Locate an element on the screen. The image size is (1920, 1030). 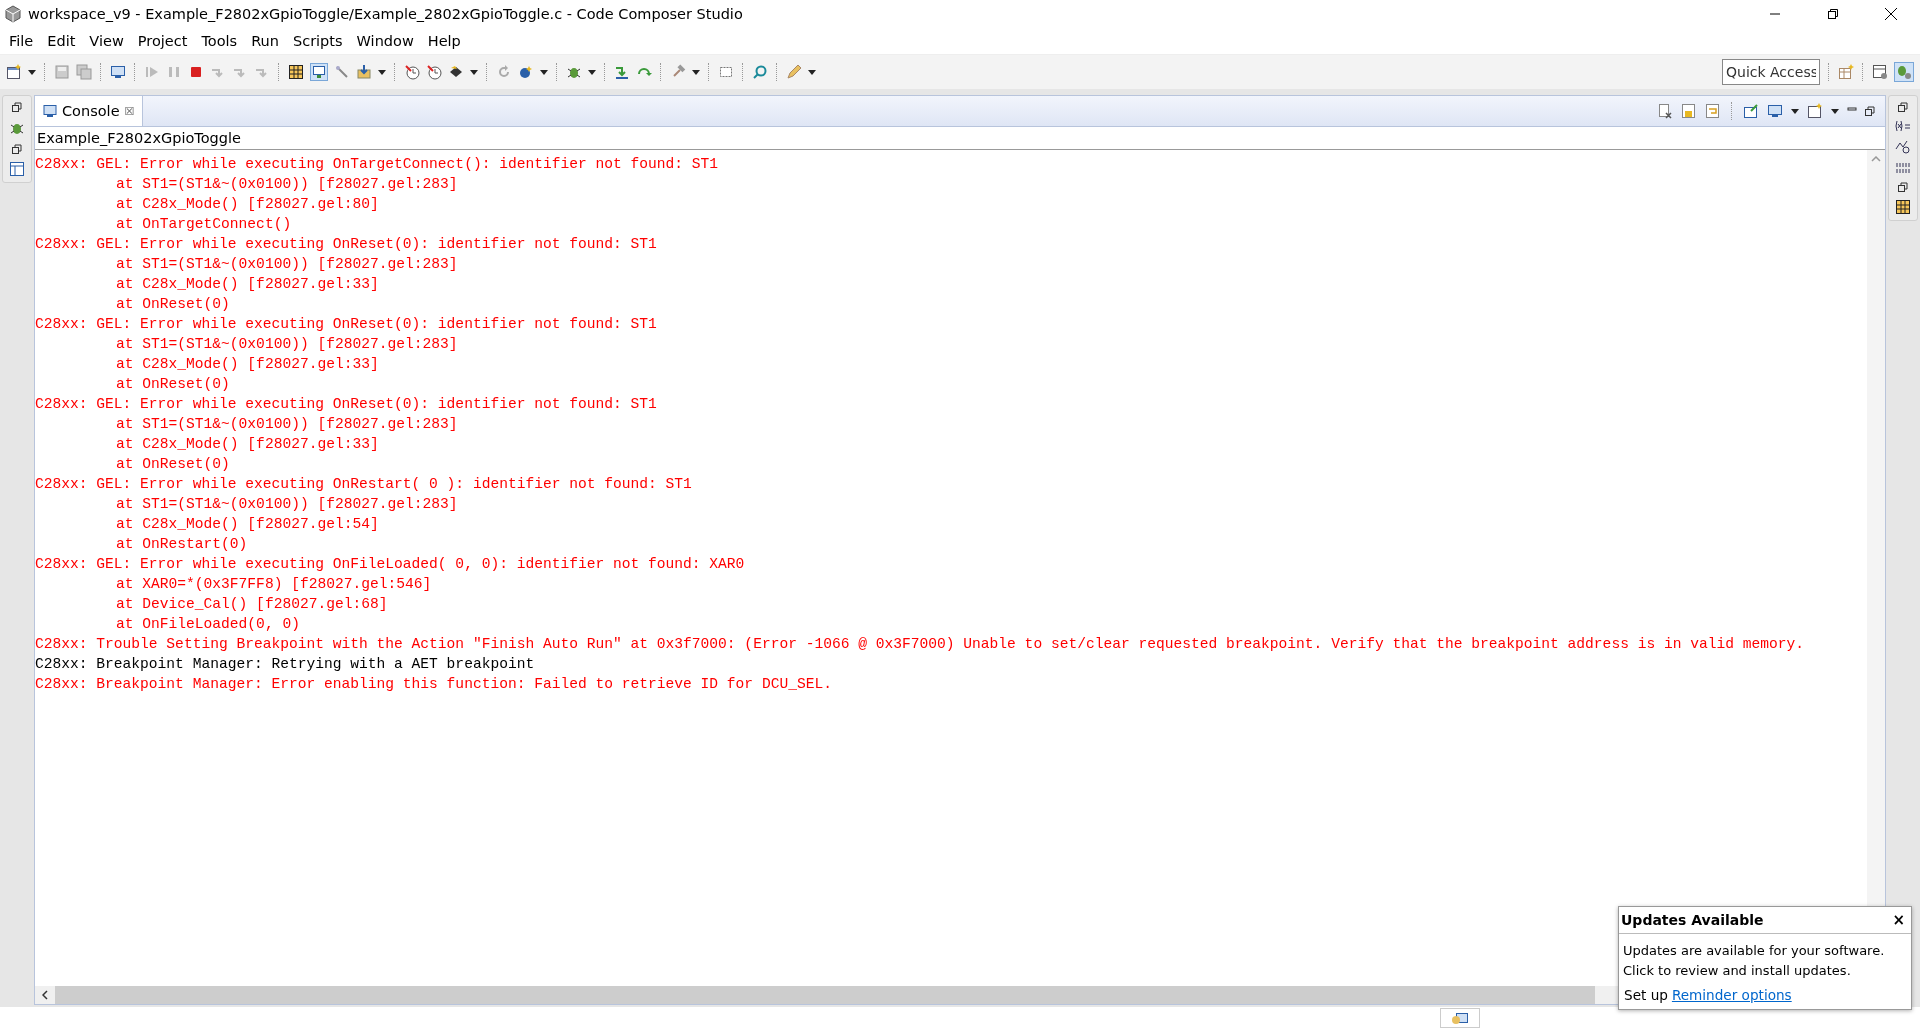
console-line: at Device_Cal() [f28027.gel:68] is located at coordinates (251, 604).